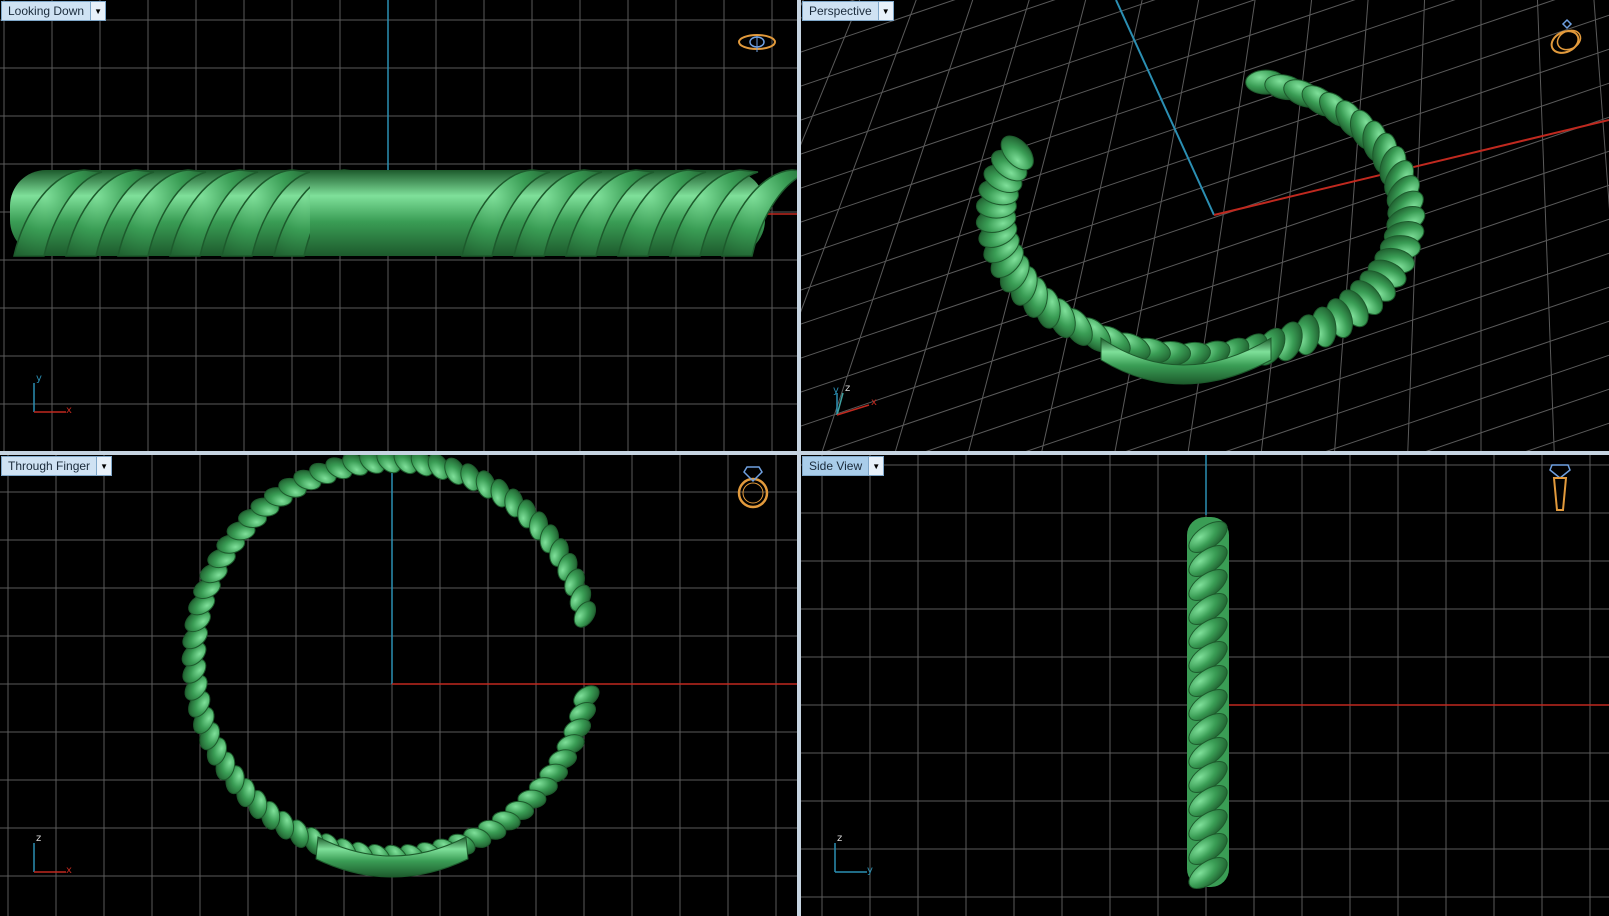 Image resolution: width=1609 pixels, height=916 pixels. I want to click on ring-front-view-icon, so click(753, 487).